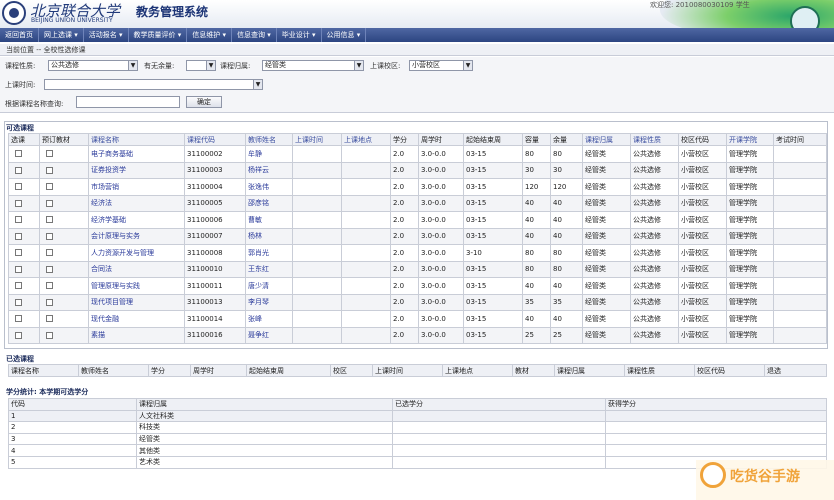  What do you see at coordinates (201, 65) in the screenshot?
I see `has-remaining-select: ▼` at bounding box center [201, 65].